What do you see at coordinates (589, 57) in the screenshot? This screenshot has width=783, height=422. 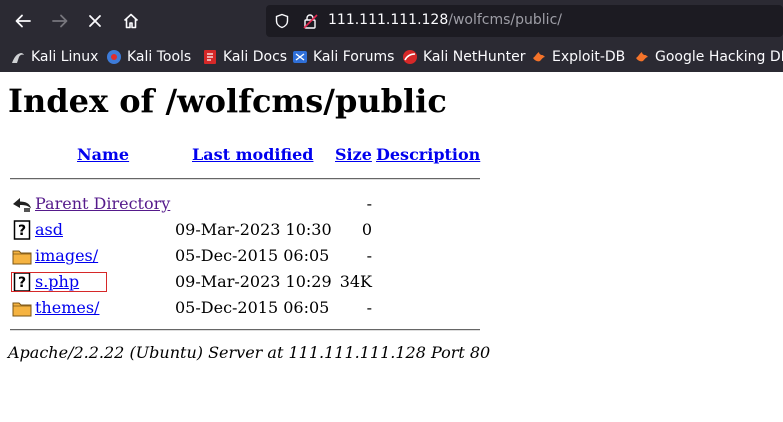 I see `bookmark-label: Exploit-DB` at bounding box center [589, 57].